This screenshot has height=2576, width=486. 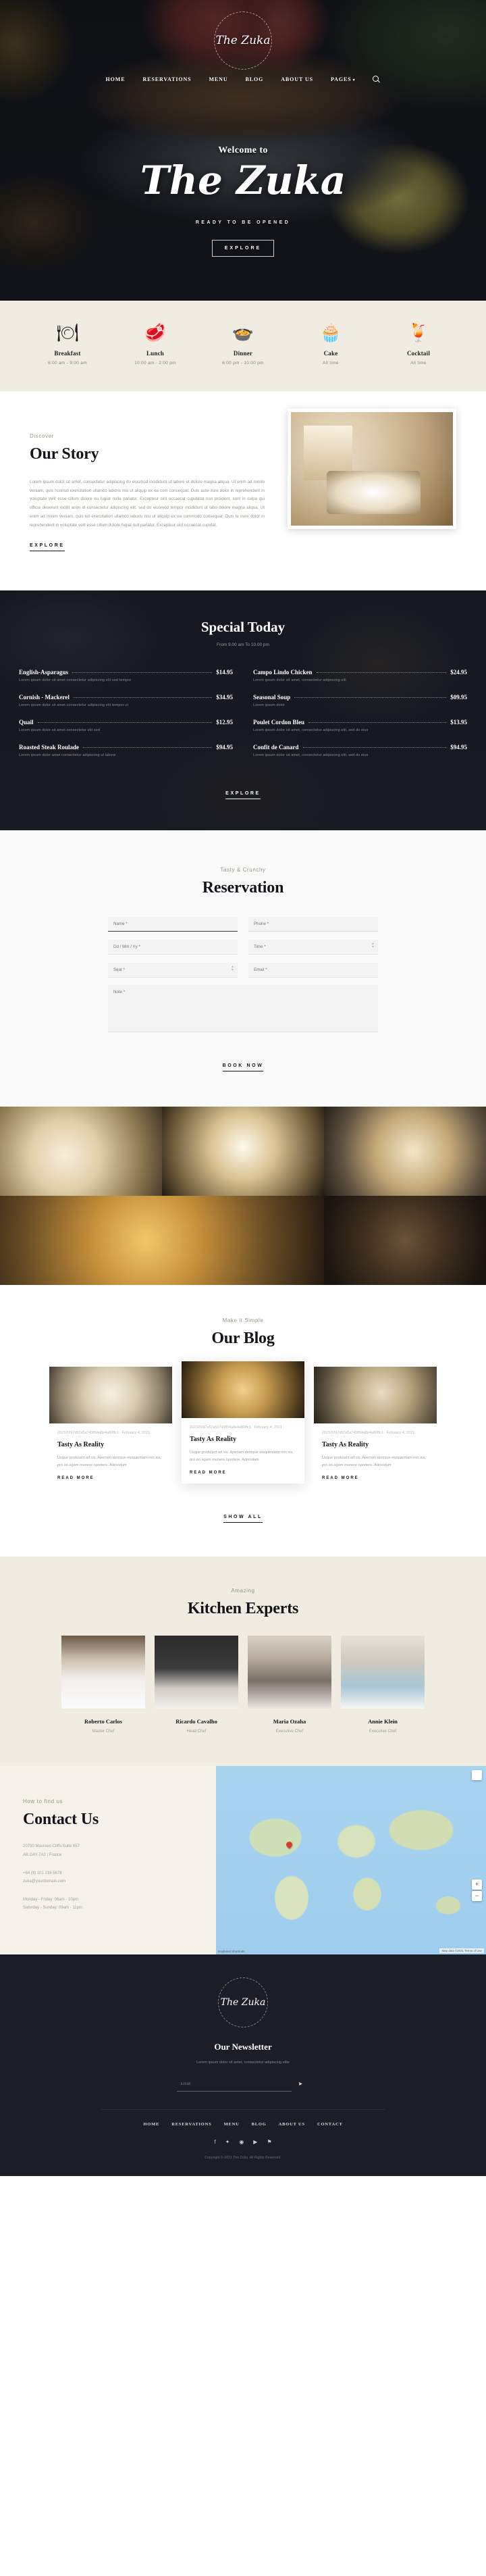 I want to click on footer-nav-home: HOME, so click(x=151, y=2124).